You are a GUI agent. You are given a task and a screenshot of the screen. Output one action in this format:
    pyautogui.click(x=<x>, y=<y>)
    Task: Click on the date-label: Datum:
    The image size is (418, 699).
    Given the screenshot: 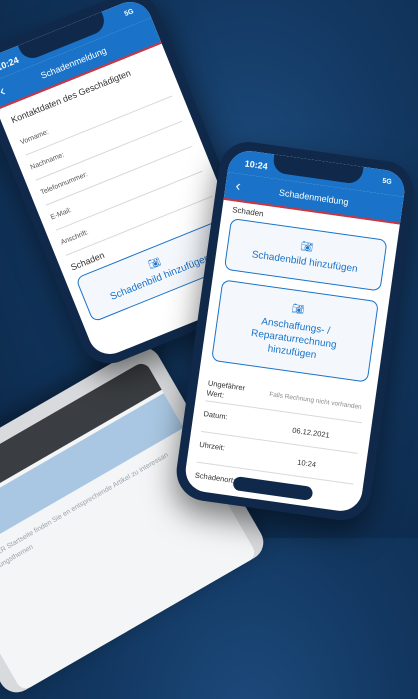 What is the action you would take?
    pyautogui.click(x=215, y=415)
    